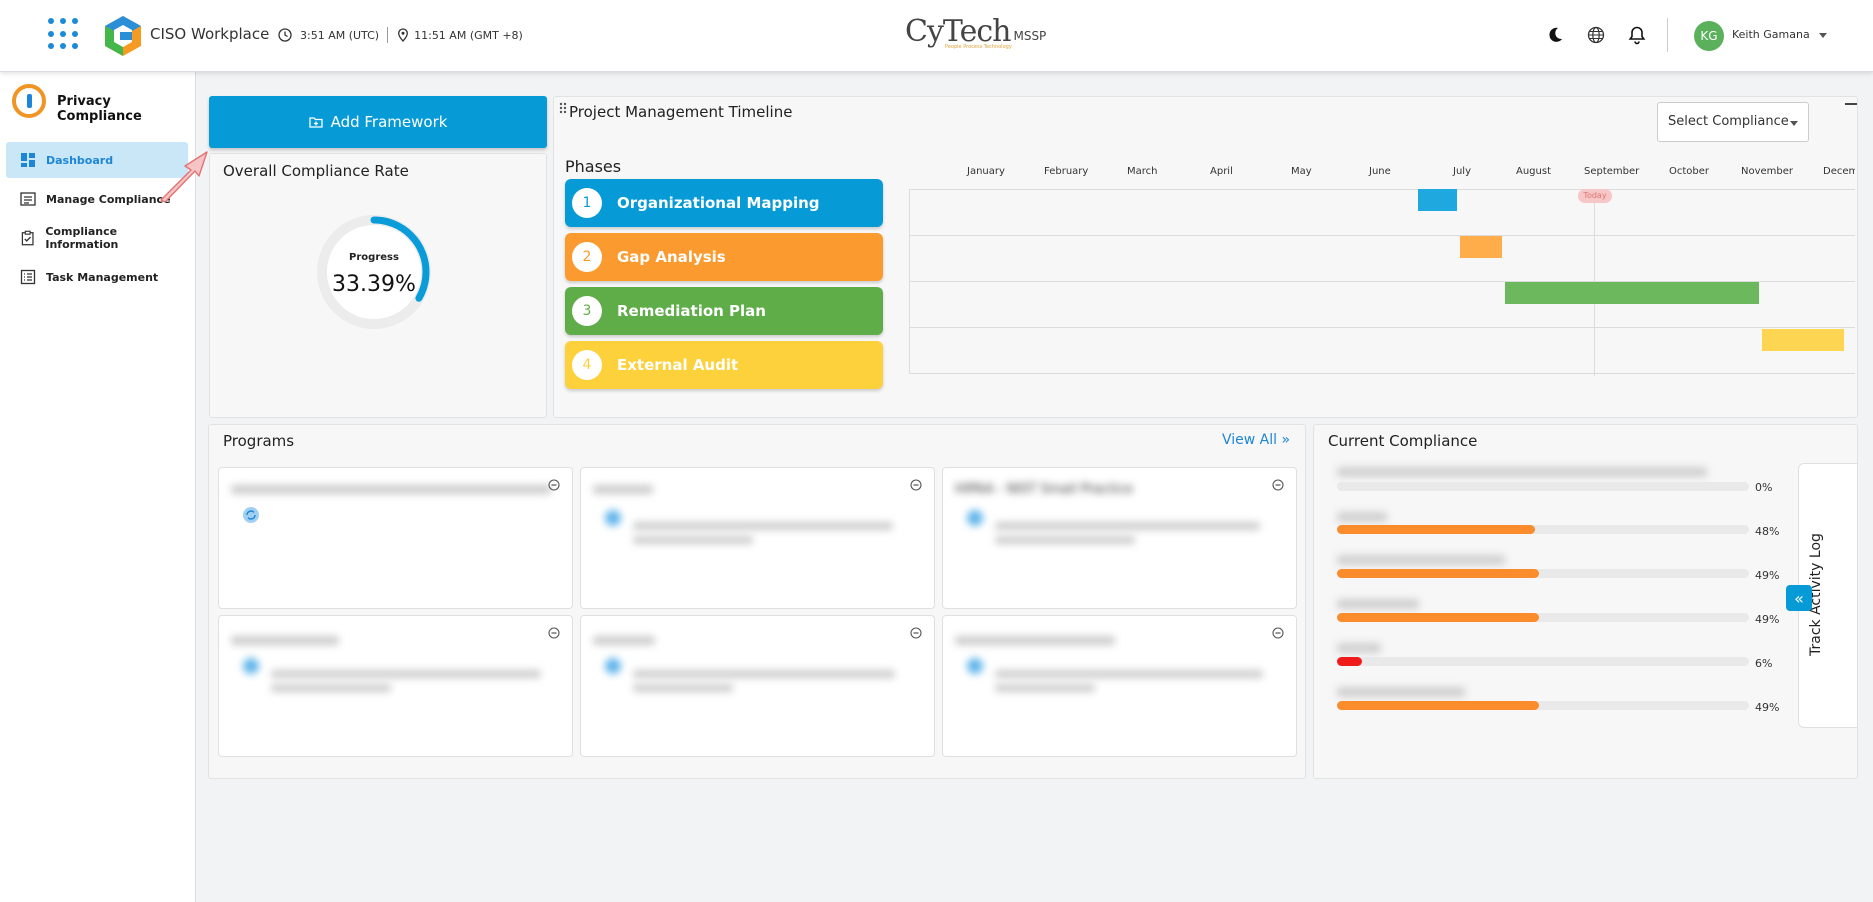  I want to click on bell-icon, so click(1637, 35).